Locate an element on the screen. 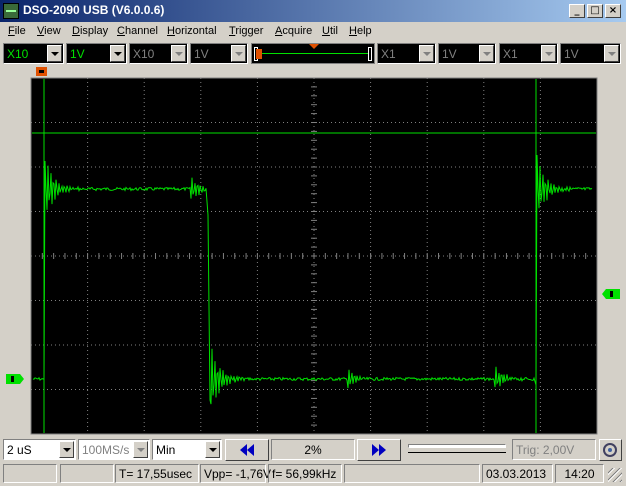 Image resolution: width=626 pixels, height=486 pixels. trigger-level-slider is located at coordinates (457, 450).